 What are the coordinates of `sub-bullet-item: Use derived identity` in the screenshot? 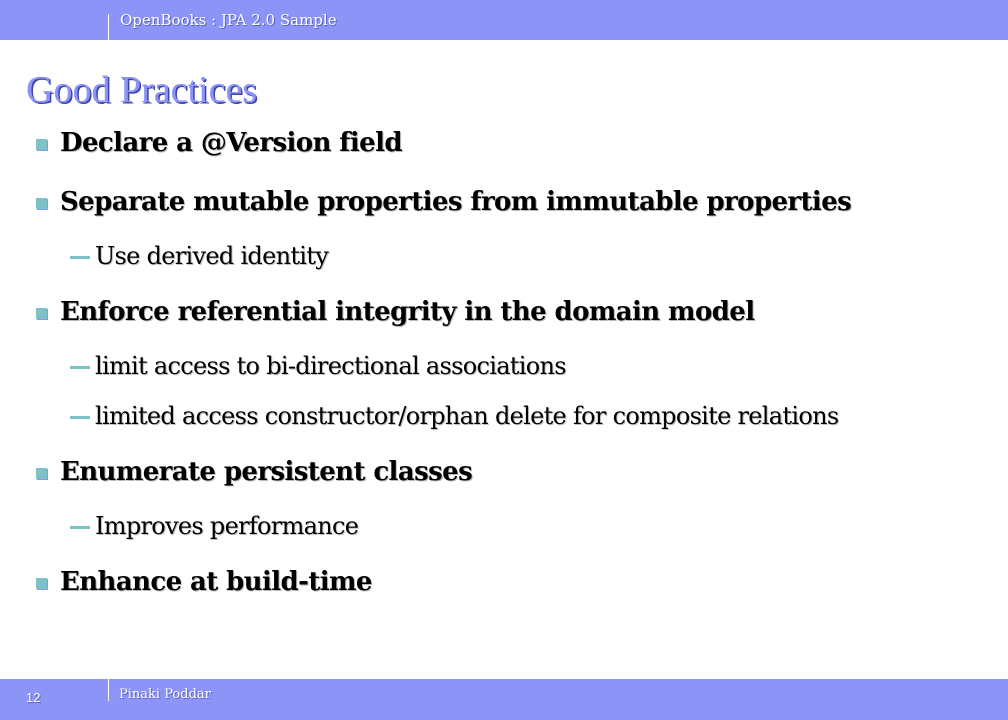 It's located at (212, 256).